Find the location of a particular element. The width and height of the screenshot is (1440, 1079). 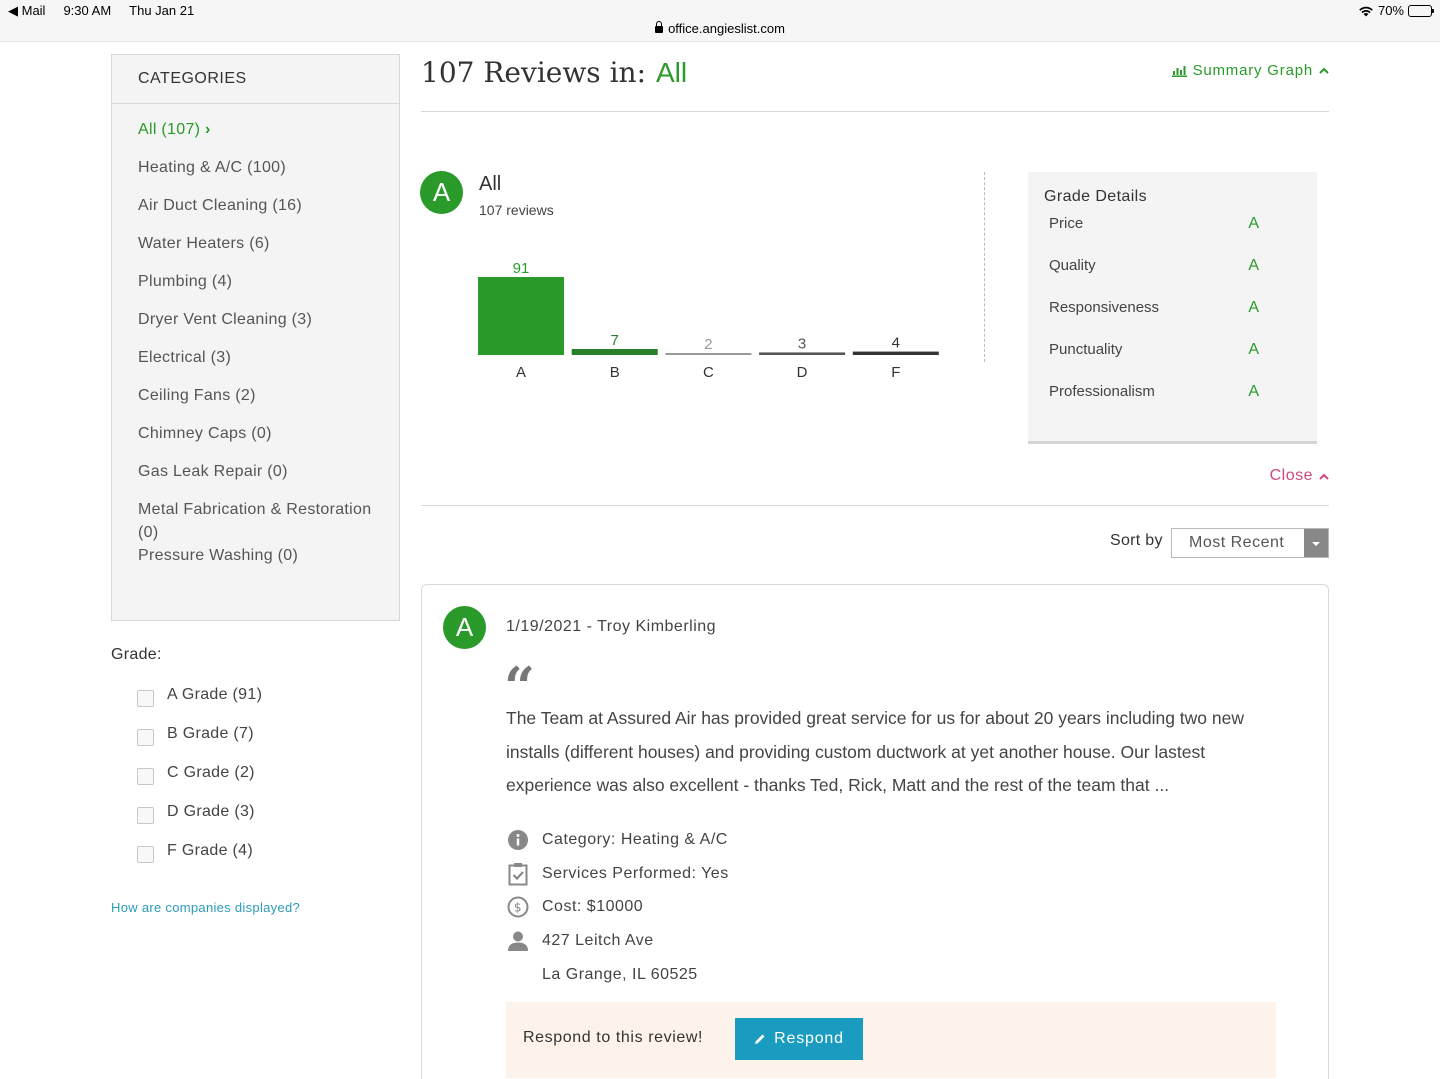

person-icon is located at coordinates (518, 941).